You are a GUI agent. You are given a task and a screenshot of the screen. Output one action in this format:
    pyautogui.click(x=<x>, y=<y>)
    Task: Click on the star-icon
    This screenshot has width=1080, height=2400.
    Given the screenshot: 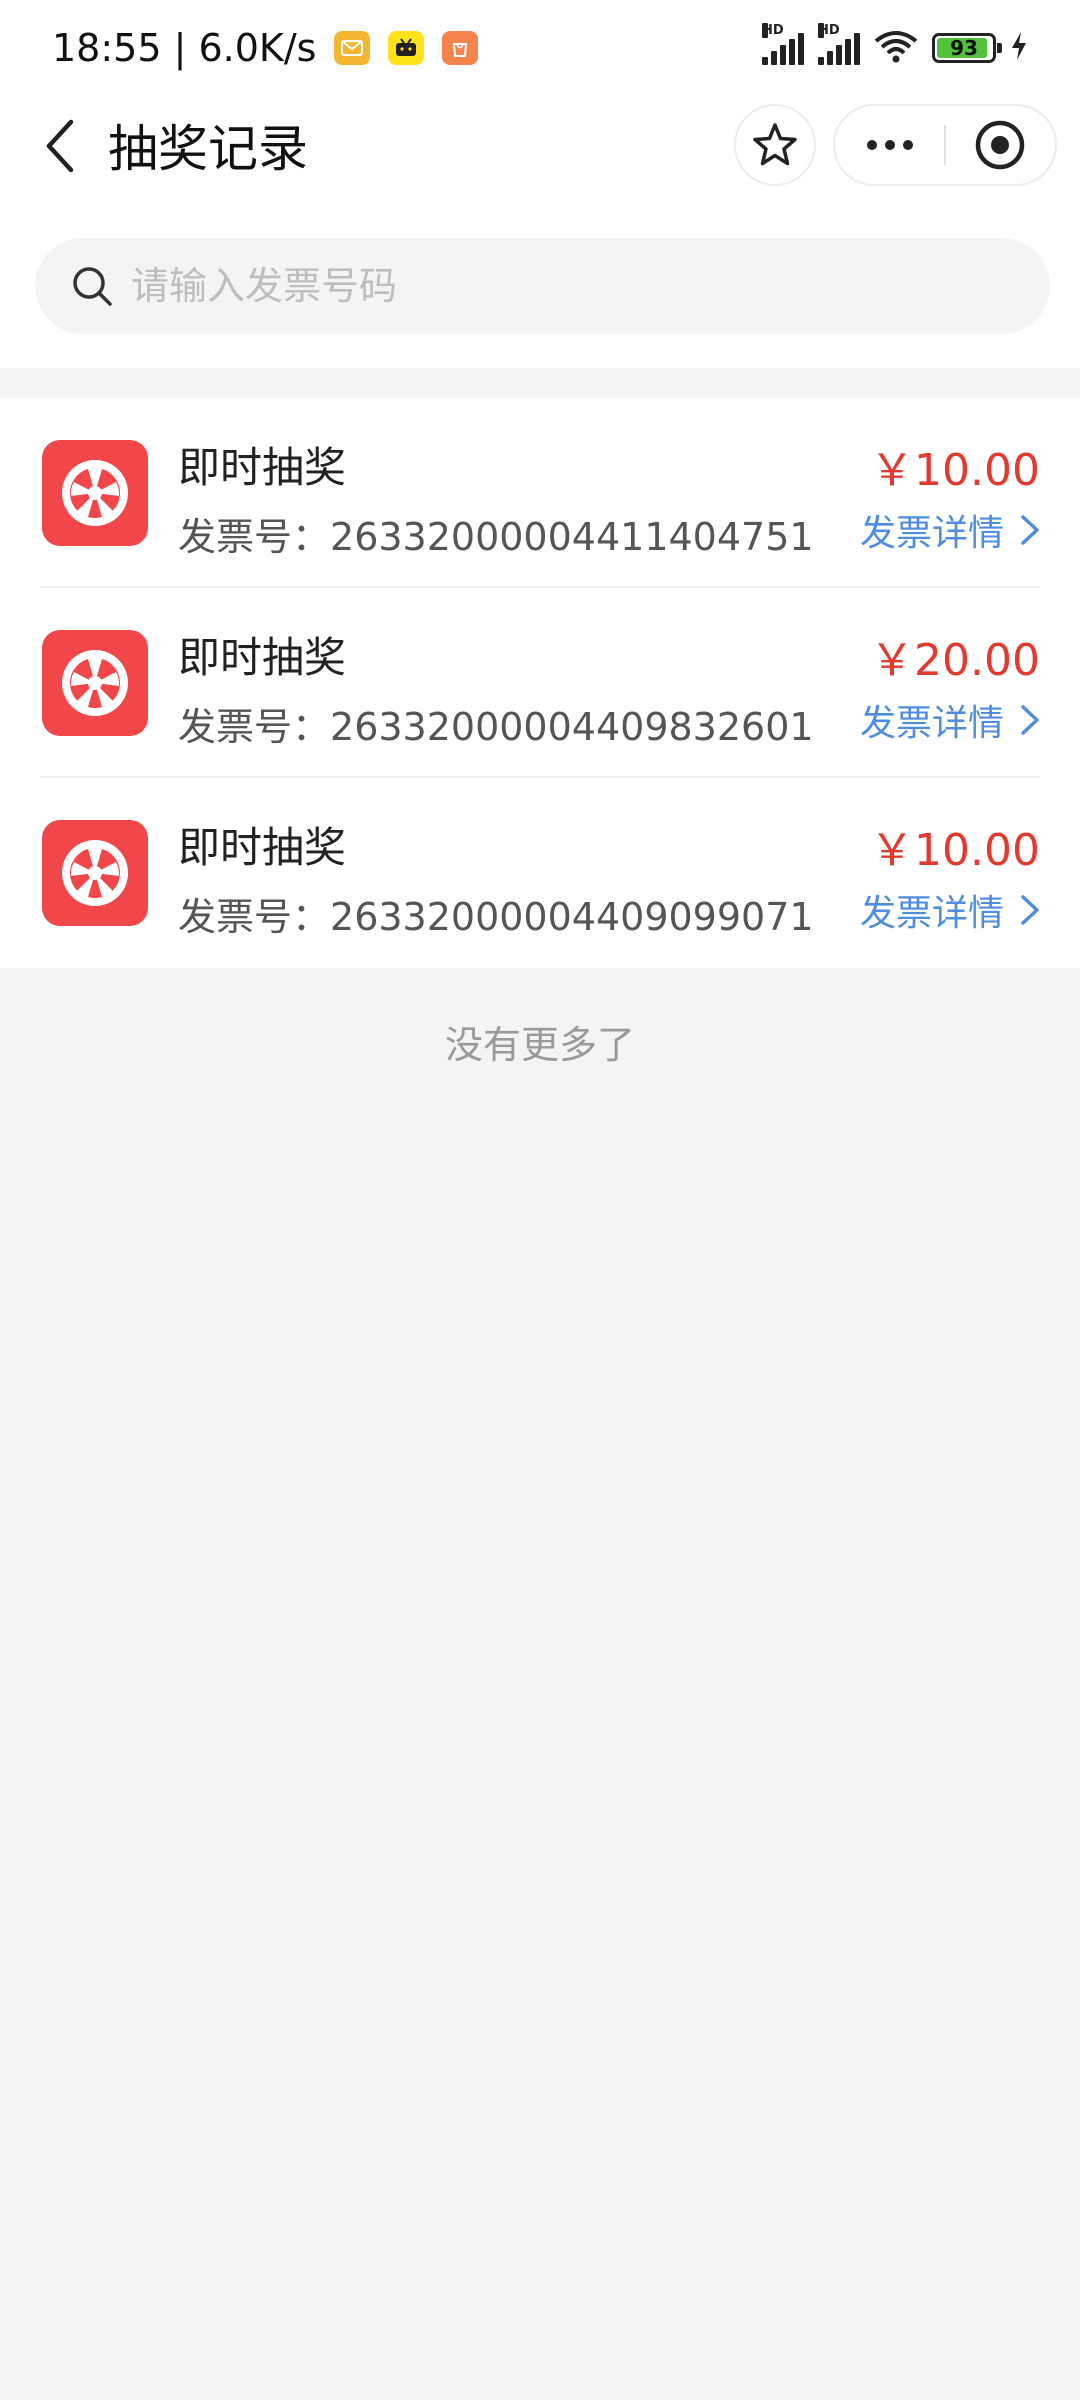 What is the action you would take?
    pyautogui.click(x=775, y=144)
    